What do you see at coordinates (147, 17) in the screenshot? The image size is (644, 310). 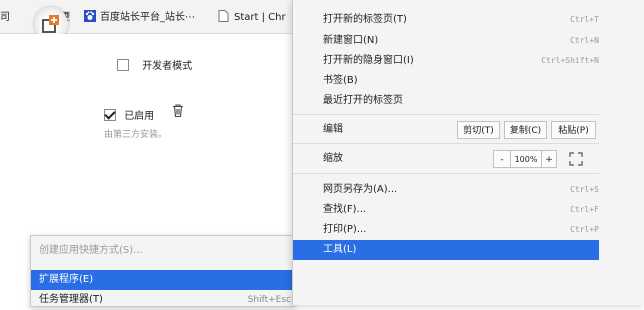 I see `bookmark-baidu-label: 百度站长平台_站长⋯` at bounding box center [147, 17].